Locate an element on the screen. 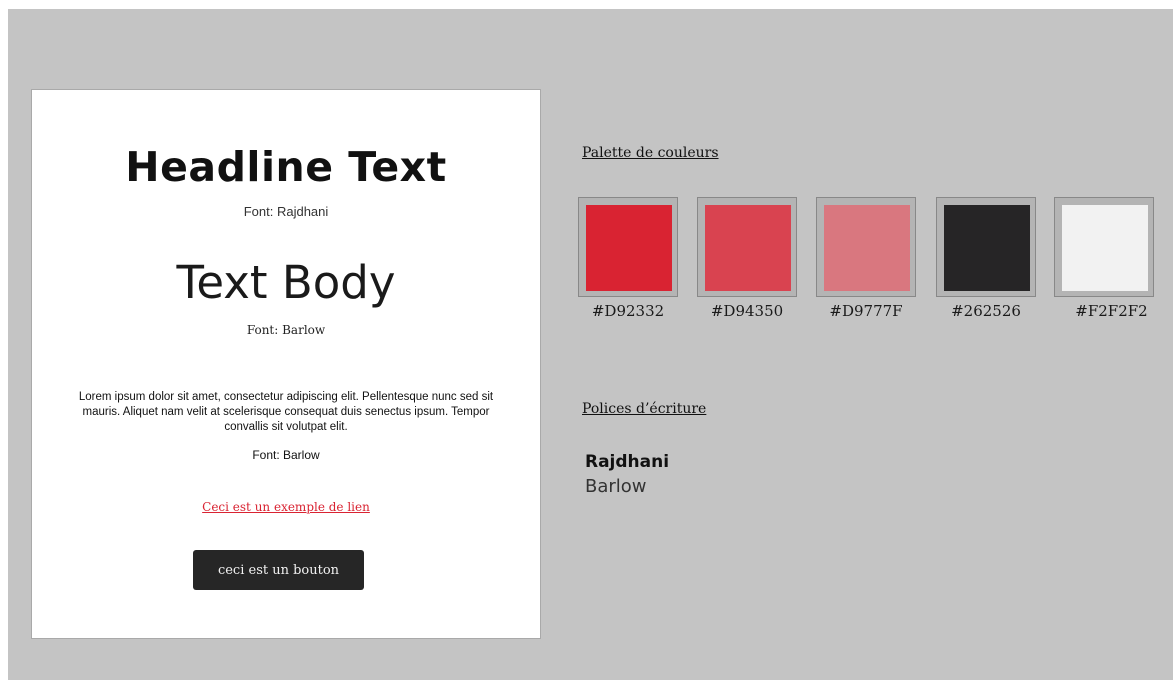  swatch-4-label: #262526 is located at coordinates (986, 311).